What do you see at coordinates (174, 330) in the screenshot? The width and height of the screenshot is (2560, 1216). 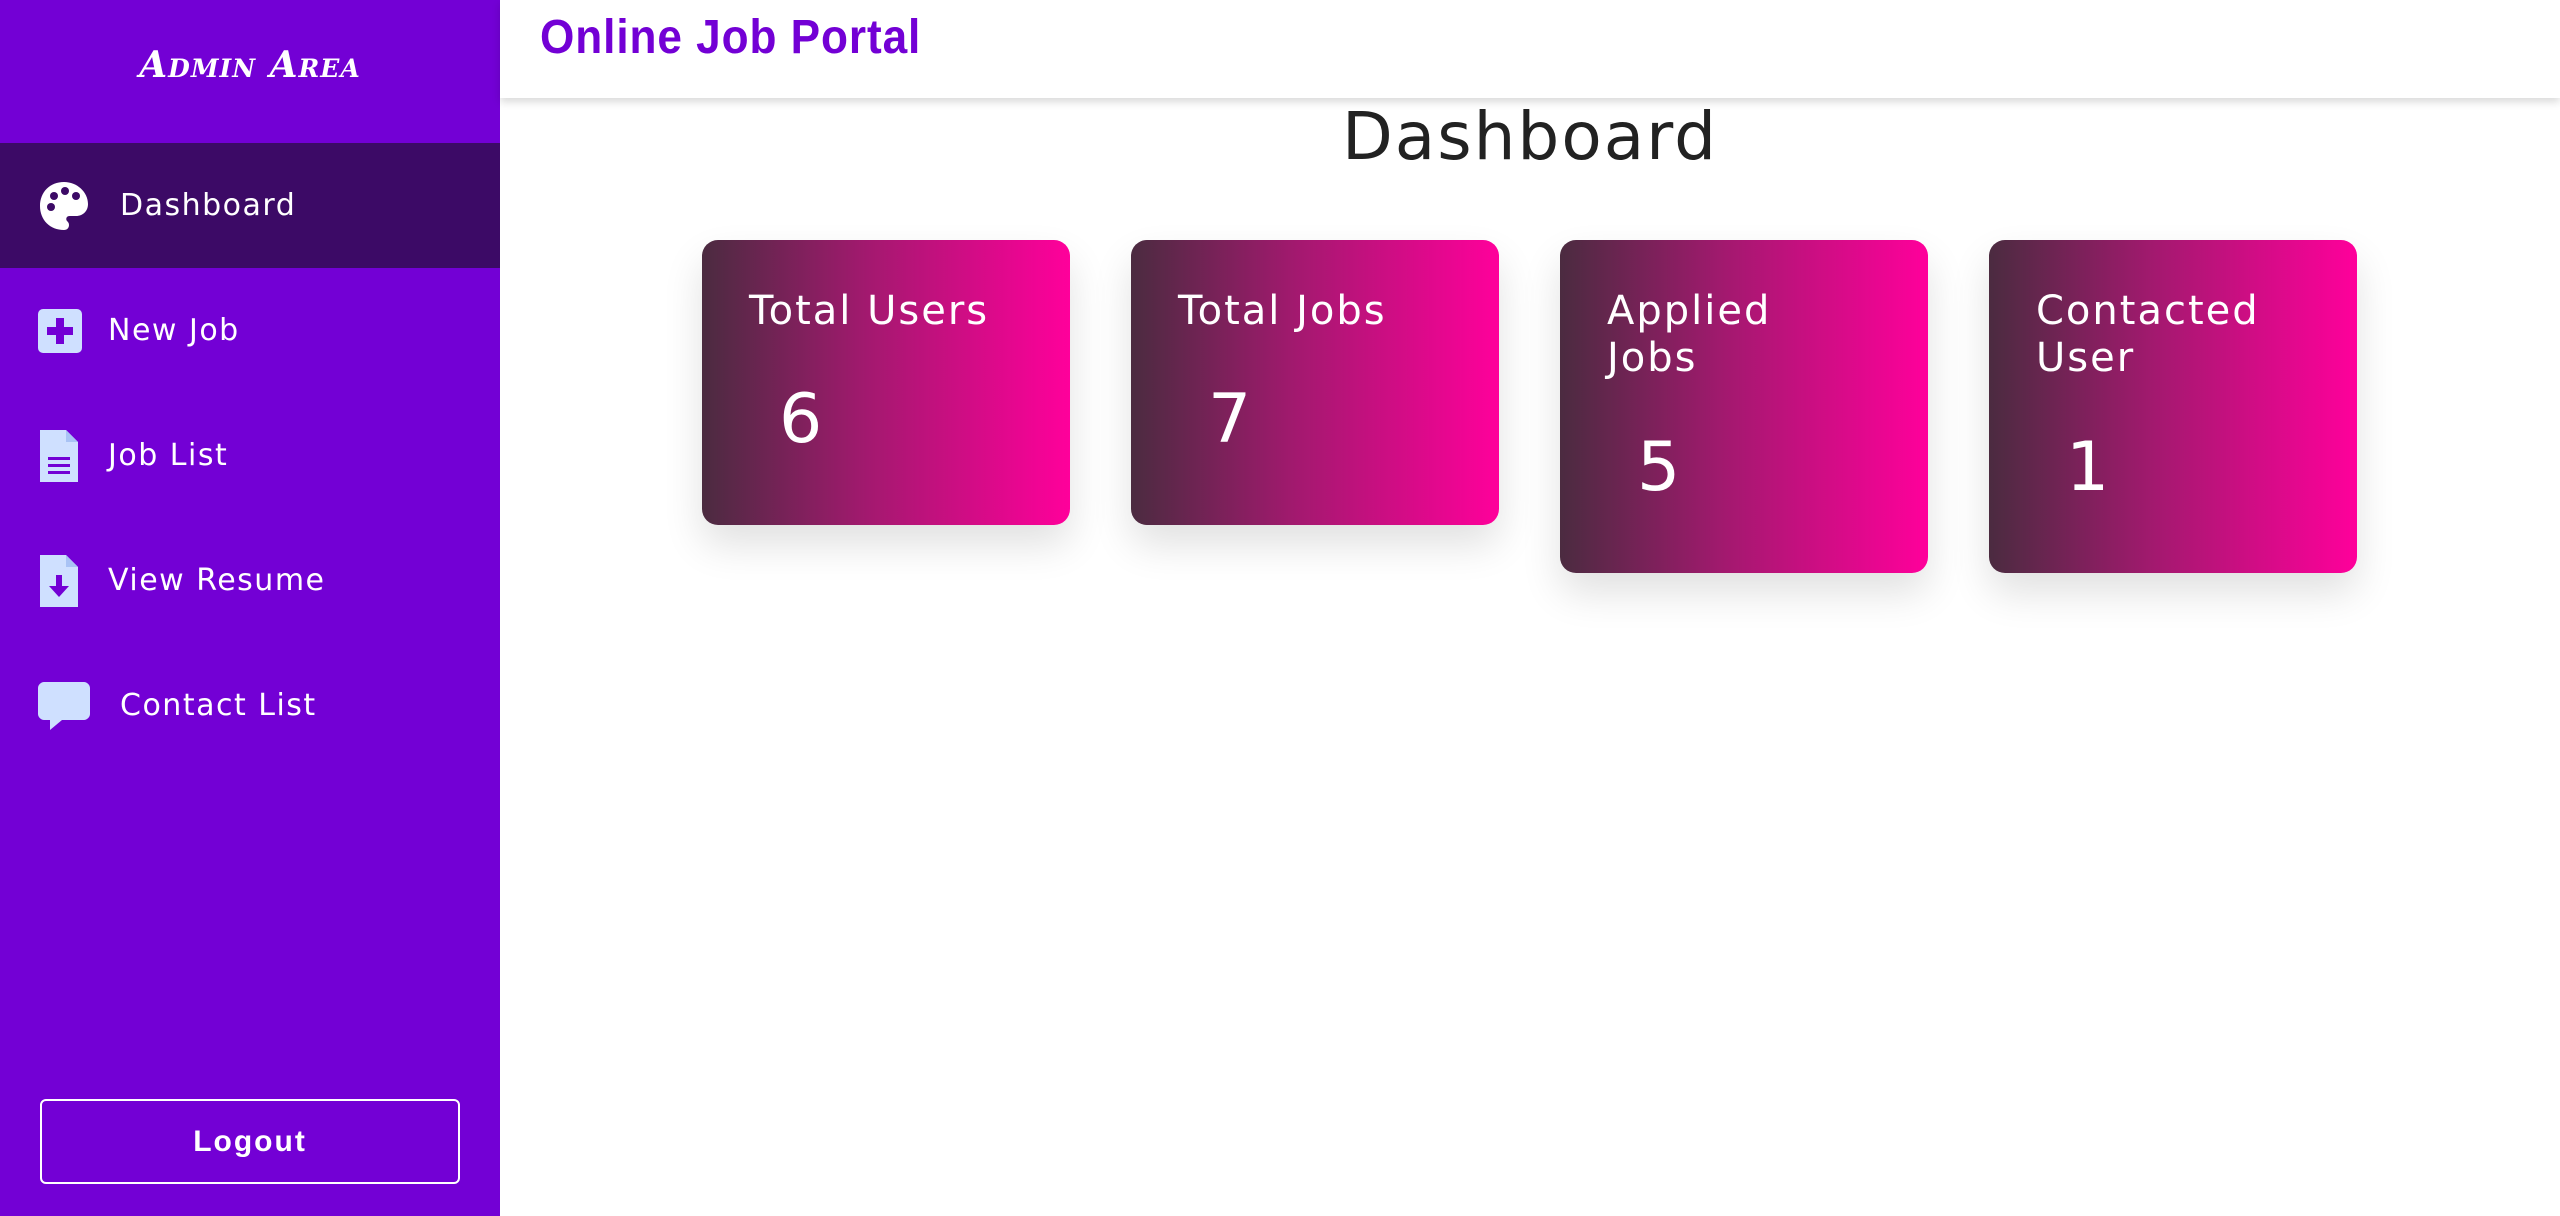 I see `sidebar-item-label: New Job` at bounding box center [174, 330].